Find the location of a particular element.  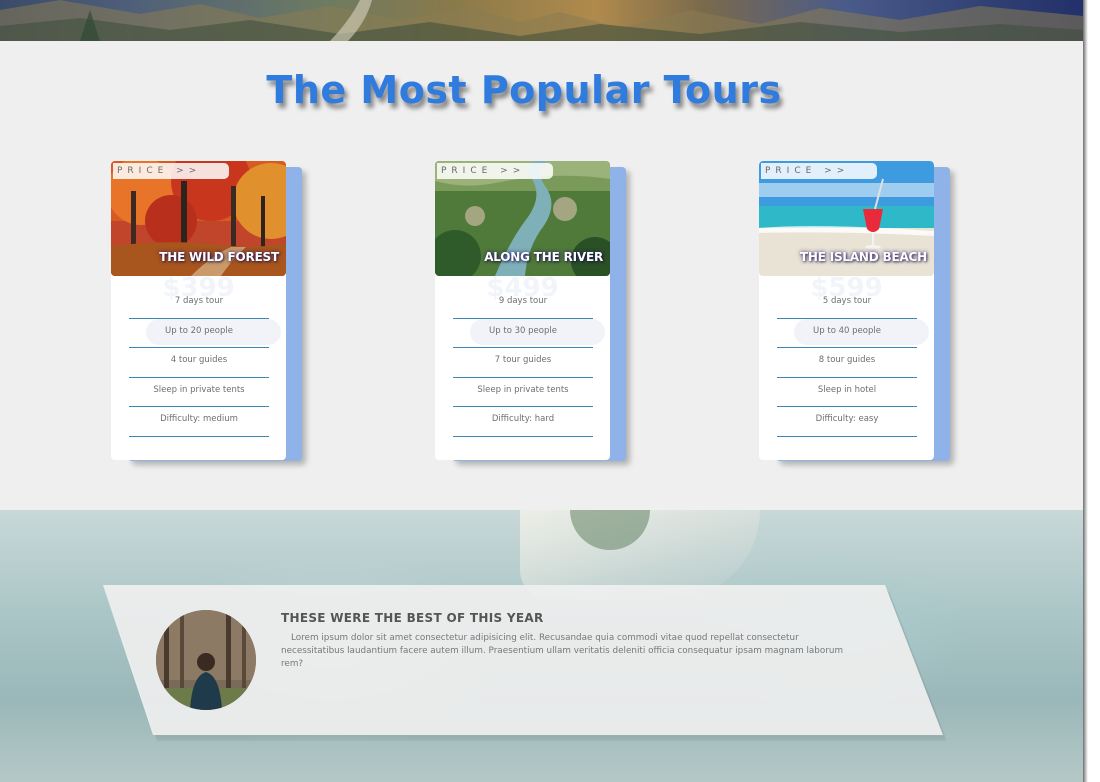

detail-item: 7 days tour is located at coordinates (199, 304).